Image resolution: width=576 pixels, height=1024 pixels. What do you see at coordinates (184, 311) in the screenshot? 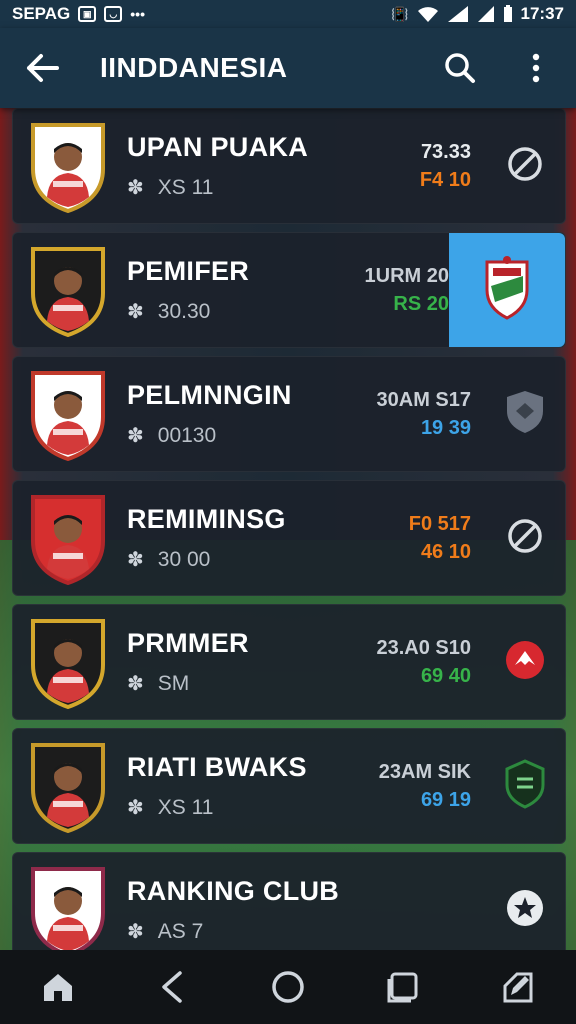
I see `club-subtitle-text: 30.30` at bounding box center [184, 311].